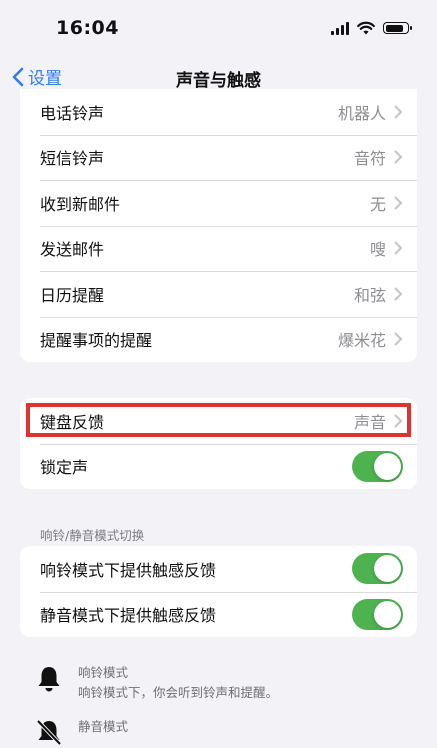 The image size is (437, 748). What do you see at coordinates (92, 535) in the screenshot?
I see `section-header-haptics: 响铃/静音模式切换` at bounding box center [92, 535].